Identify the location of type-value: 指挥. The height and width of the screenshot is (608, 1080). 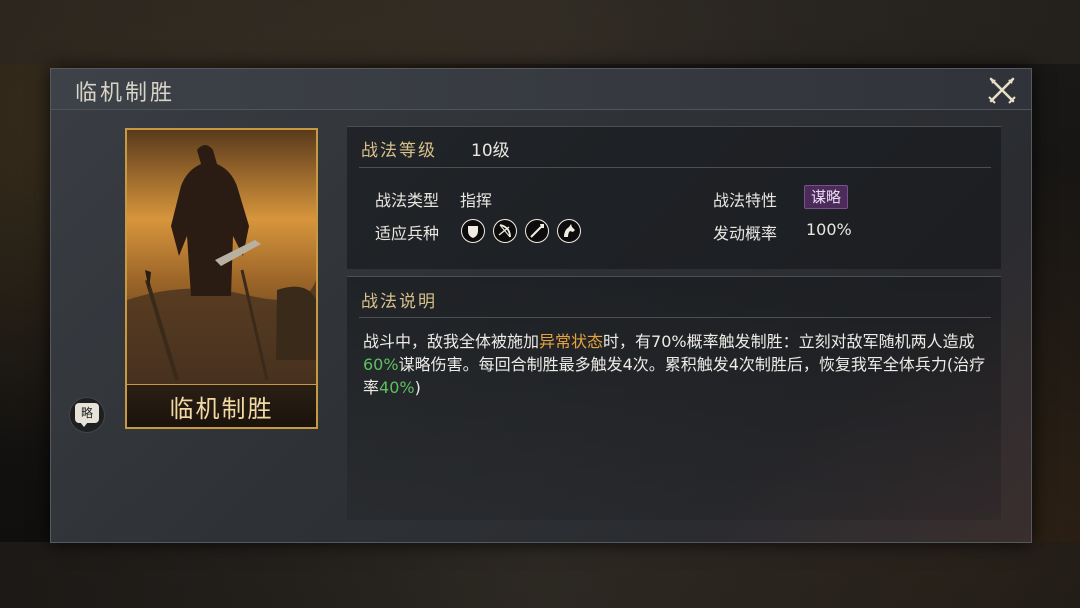
(476, 200).